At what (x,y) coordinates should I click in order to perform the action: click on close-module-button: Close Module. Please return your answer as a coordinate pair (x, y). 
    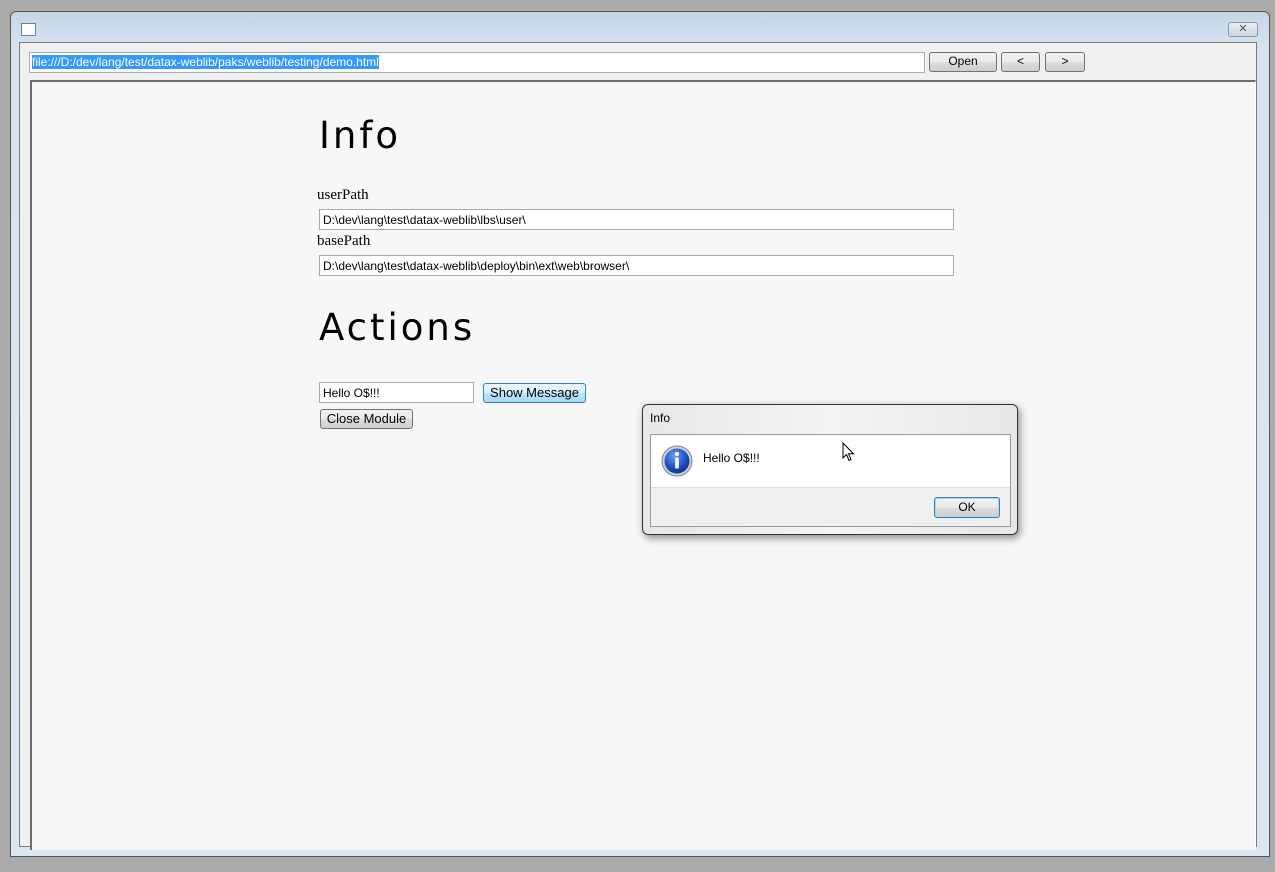
    Looking at the image, I should click on (366, 419).